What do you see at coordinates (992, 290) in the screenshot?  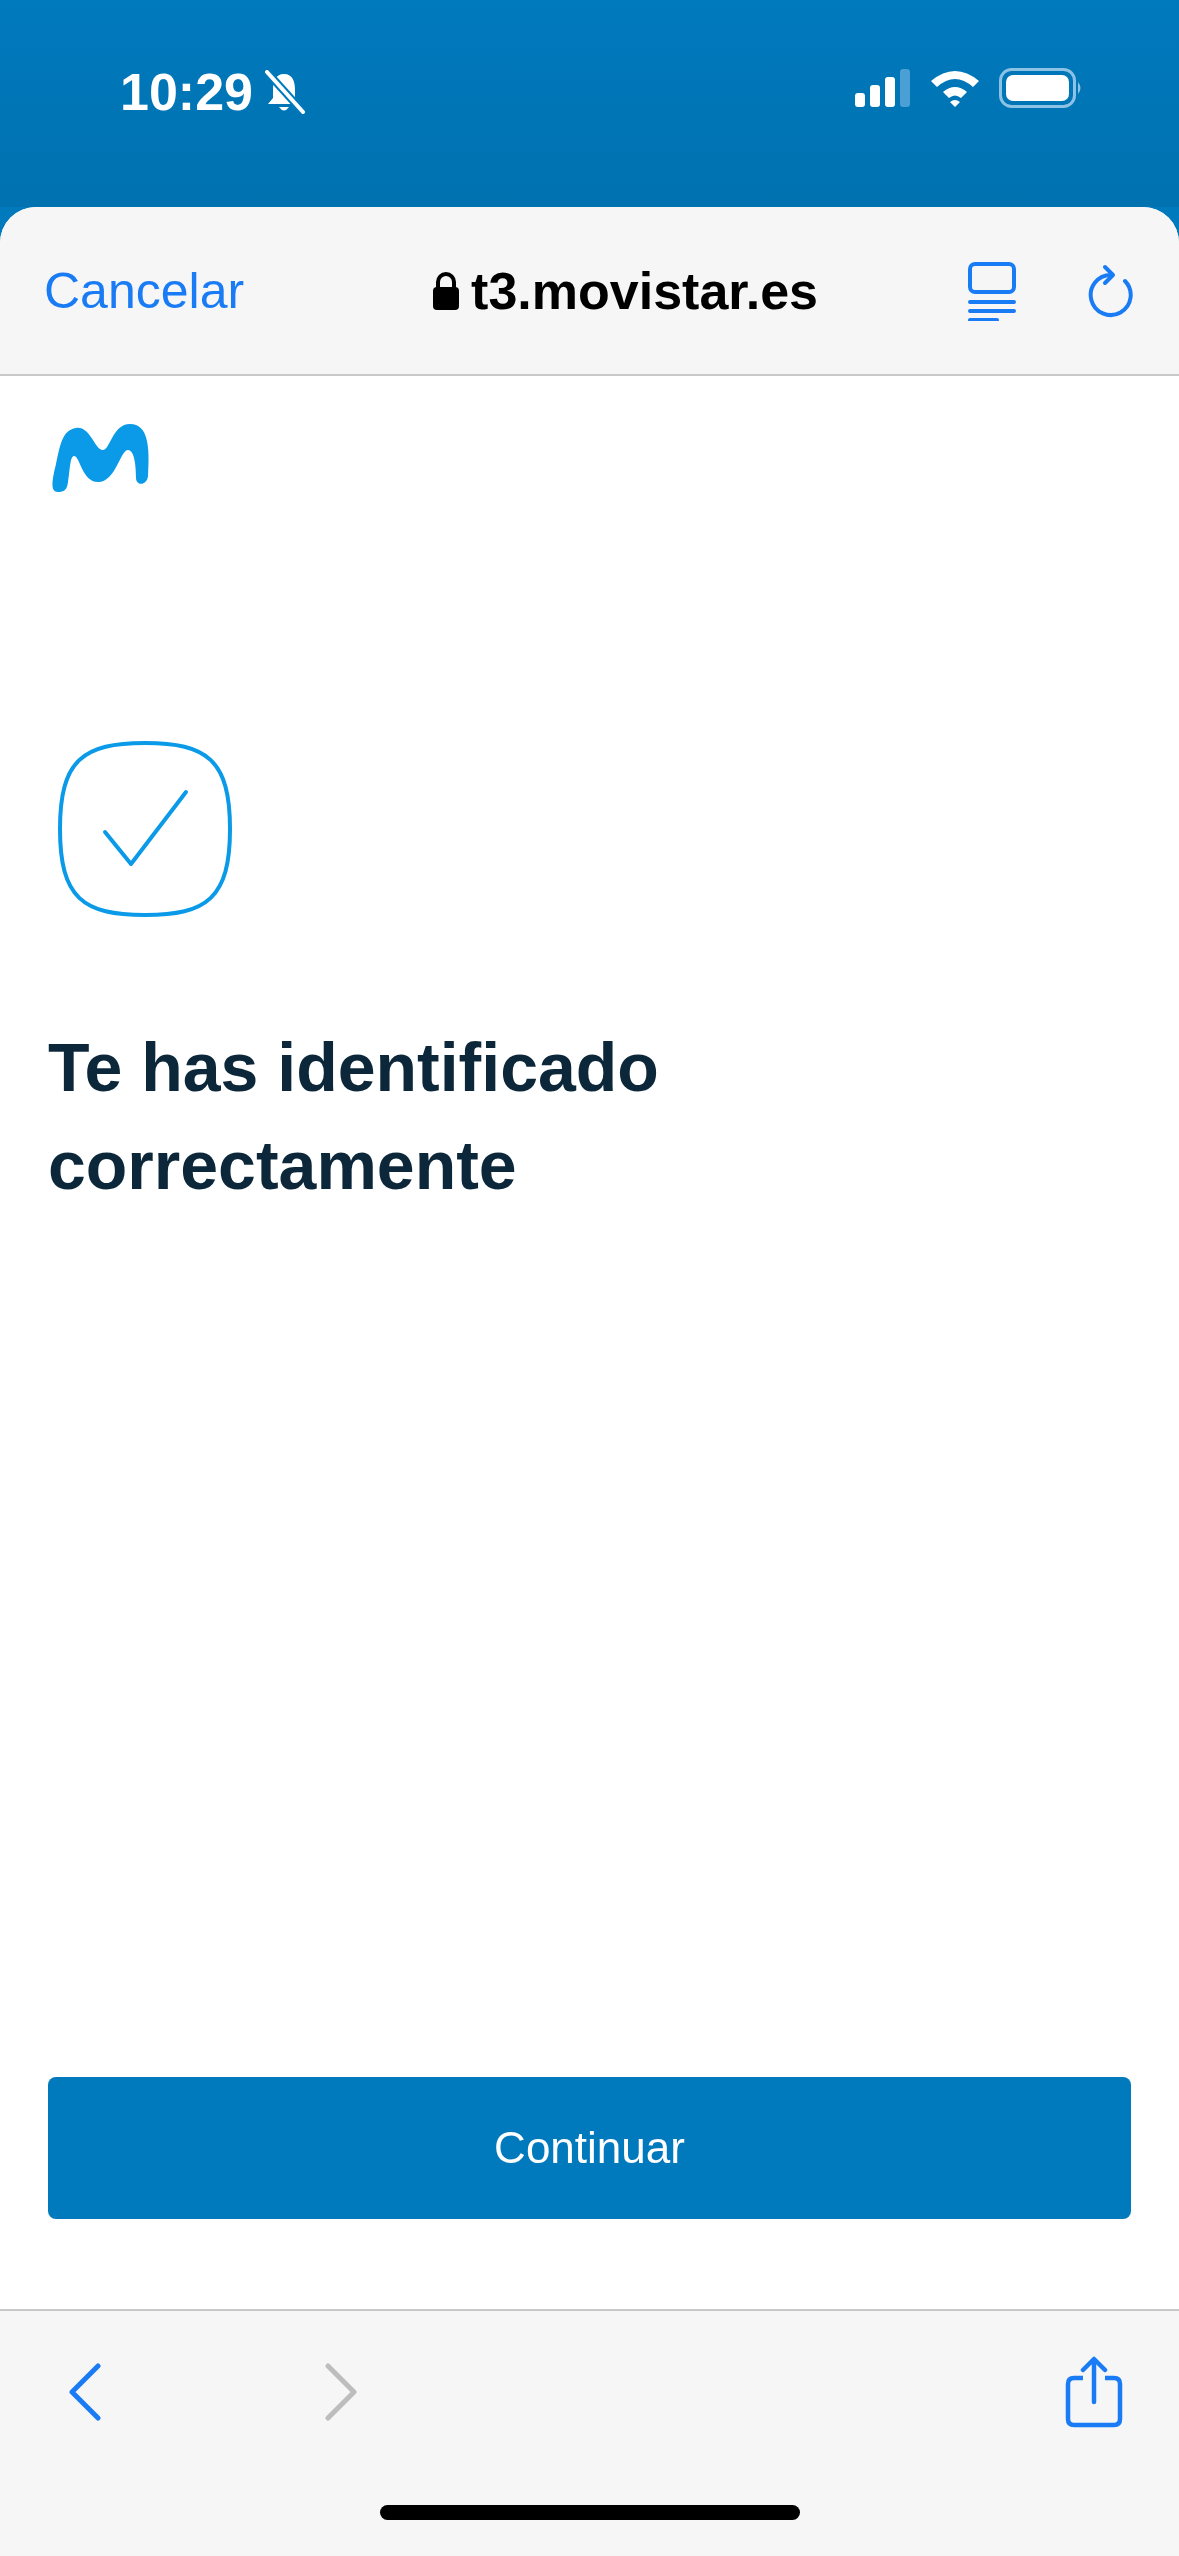 I see `reader-icon` at bounding box center [992, 290].